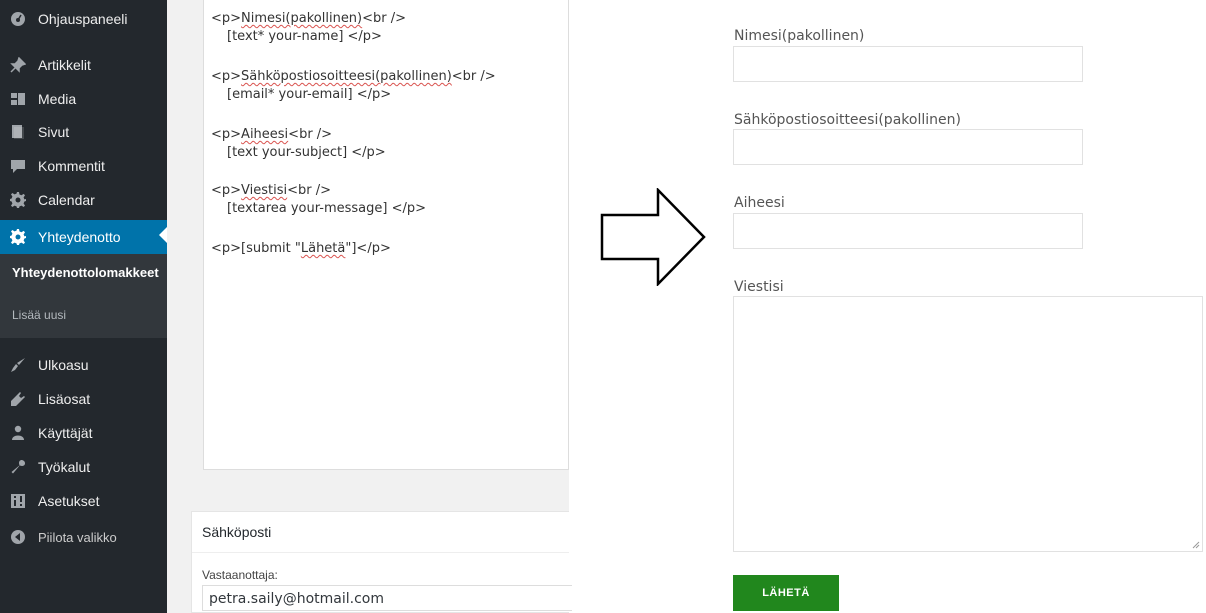 Image resolution: width=1206 pixels, height=613 pixels. Describe the element at coordinates (18, 99) in the screenshot. I see `media-icon` at that location.